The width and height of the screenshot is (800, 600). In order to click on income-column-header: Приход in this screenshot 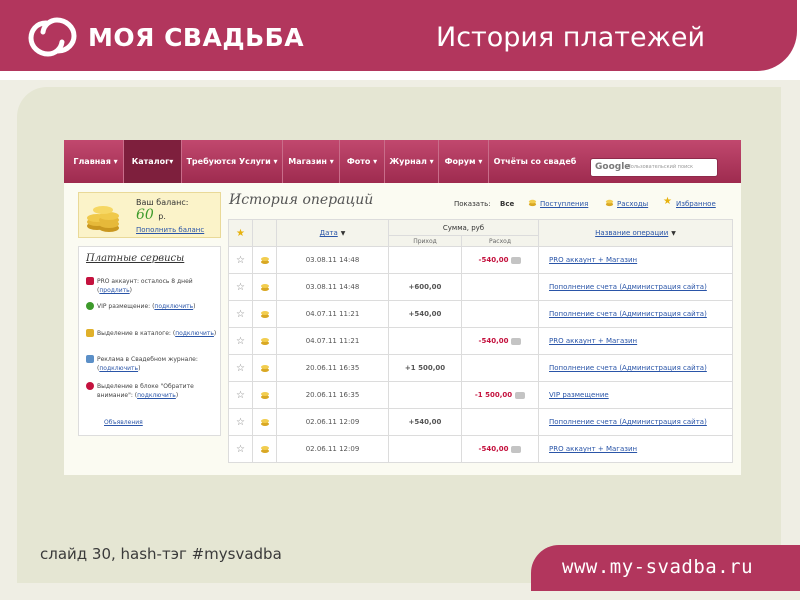, I will do `click(425, 241)`.